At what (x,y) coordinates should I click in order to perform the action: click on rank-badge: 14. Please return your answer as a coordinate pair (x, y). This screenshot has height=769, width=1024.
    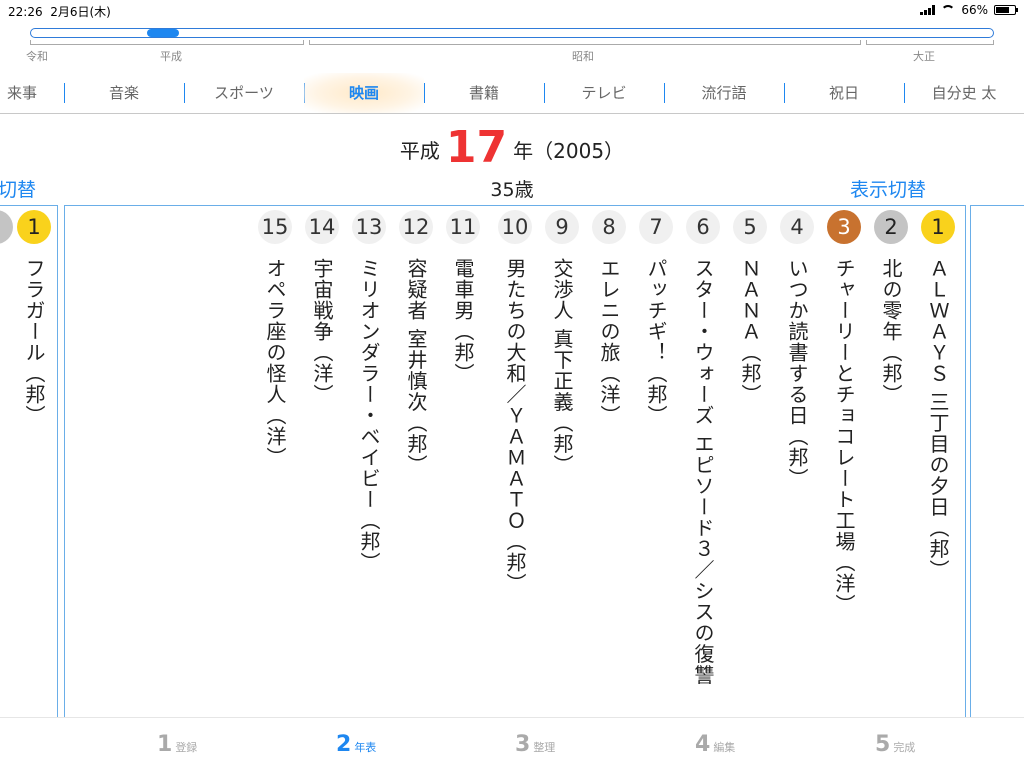
    Looking at the image, I should click on (322, 227).